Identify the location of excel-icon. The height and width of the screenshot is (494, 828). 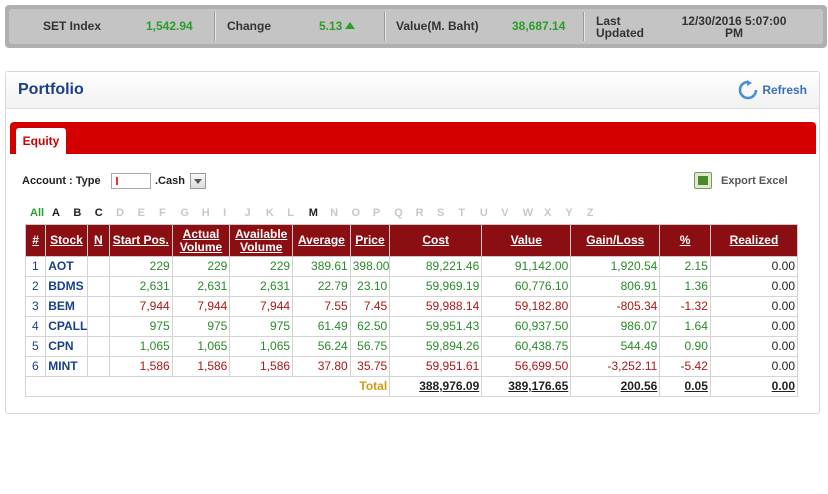
(703, 180).